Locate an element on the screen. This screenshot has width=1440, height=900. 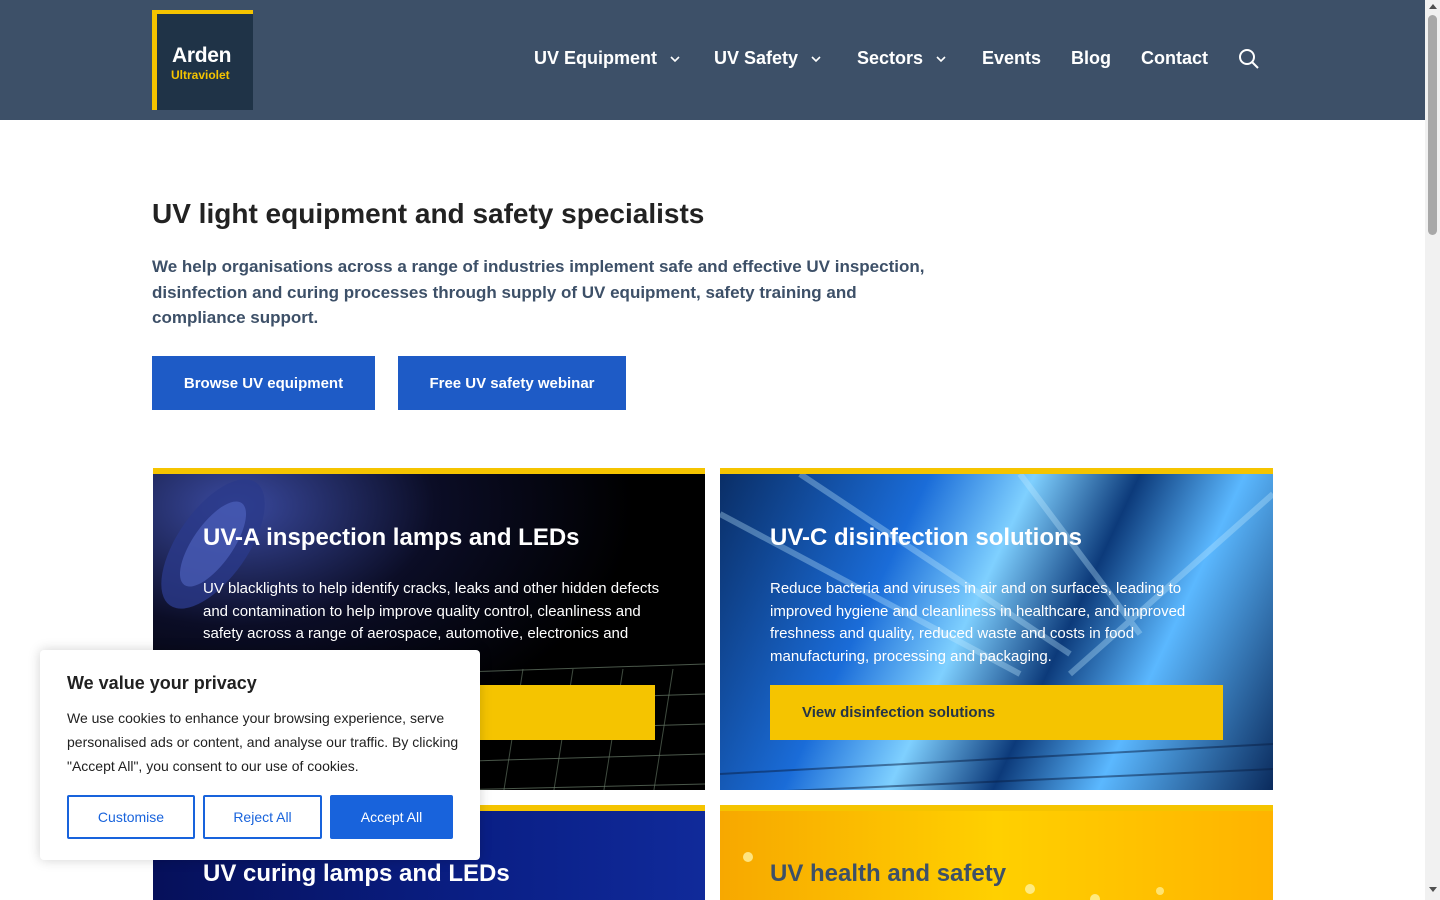
nav-blog: Blog is located at coordinates (1091, 58).